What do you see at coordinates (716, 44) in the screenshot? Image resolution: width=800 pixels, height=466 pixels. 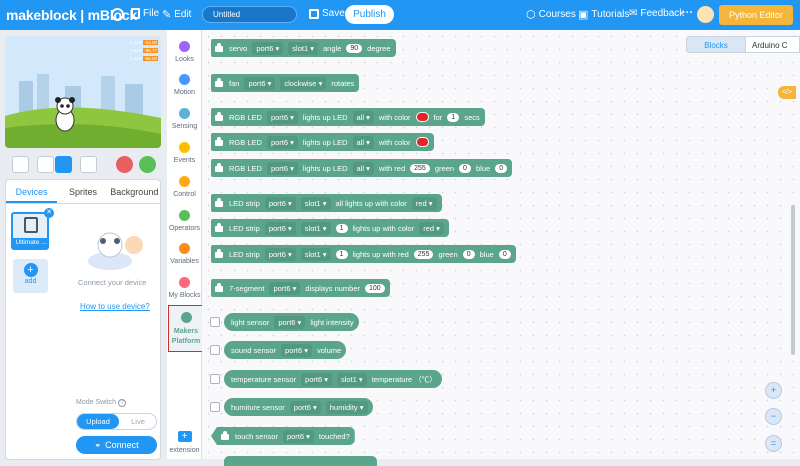 I see `tab-blocks: Blocks` at bounding box center [716, 44].